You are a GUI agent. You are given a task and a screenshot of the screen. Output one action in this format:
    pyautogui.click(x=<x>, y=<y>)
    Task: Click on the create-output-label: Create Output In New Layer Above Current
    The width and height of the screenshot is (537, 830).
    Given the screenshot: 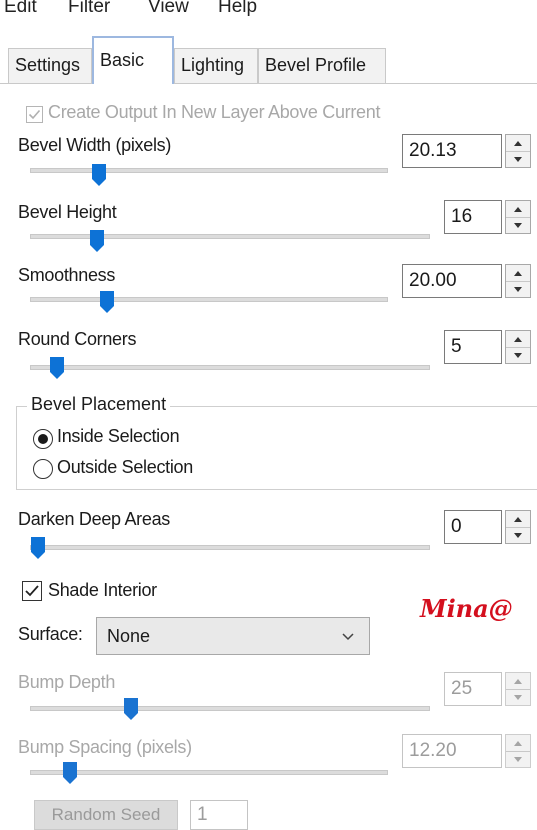 What is the action you would take?
    pyautogui.click(x=214, y=112)
    